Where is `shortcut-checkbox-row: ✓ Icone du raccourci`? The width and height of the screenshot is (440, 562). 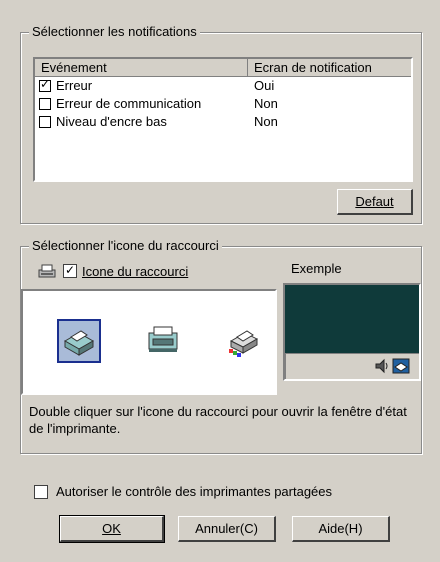
shortcut-checkbox-row: ✓ Icone du raccourci is located at coordinates (112, 271).